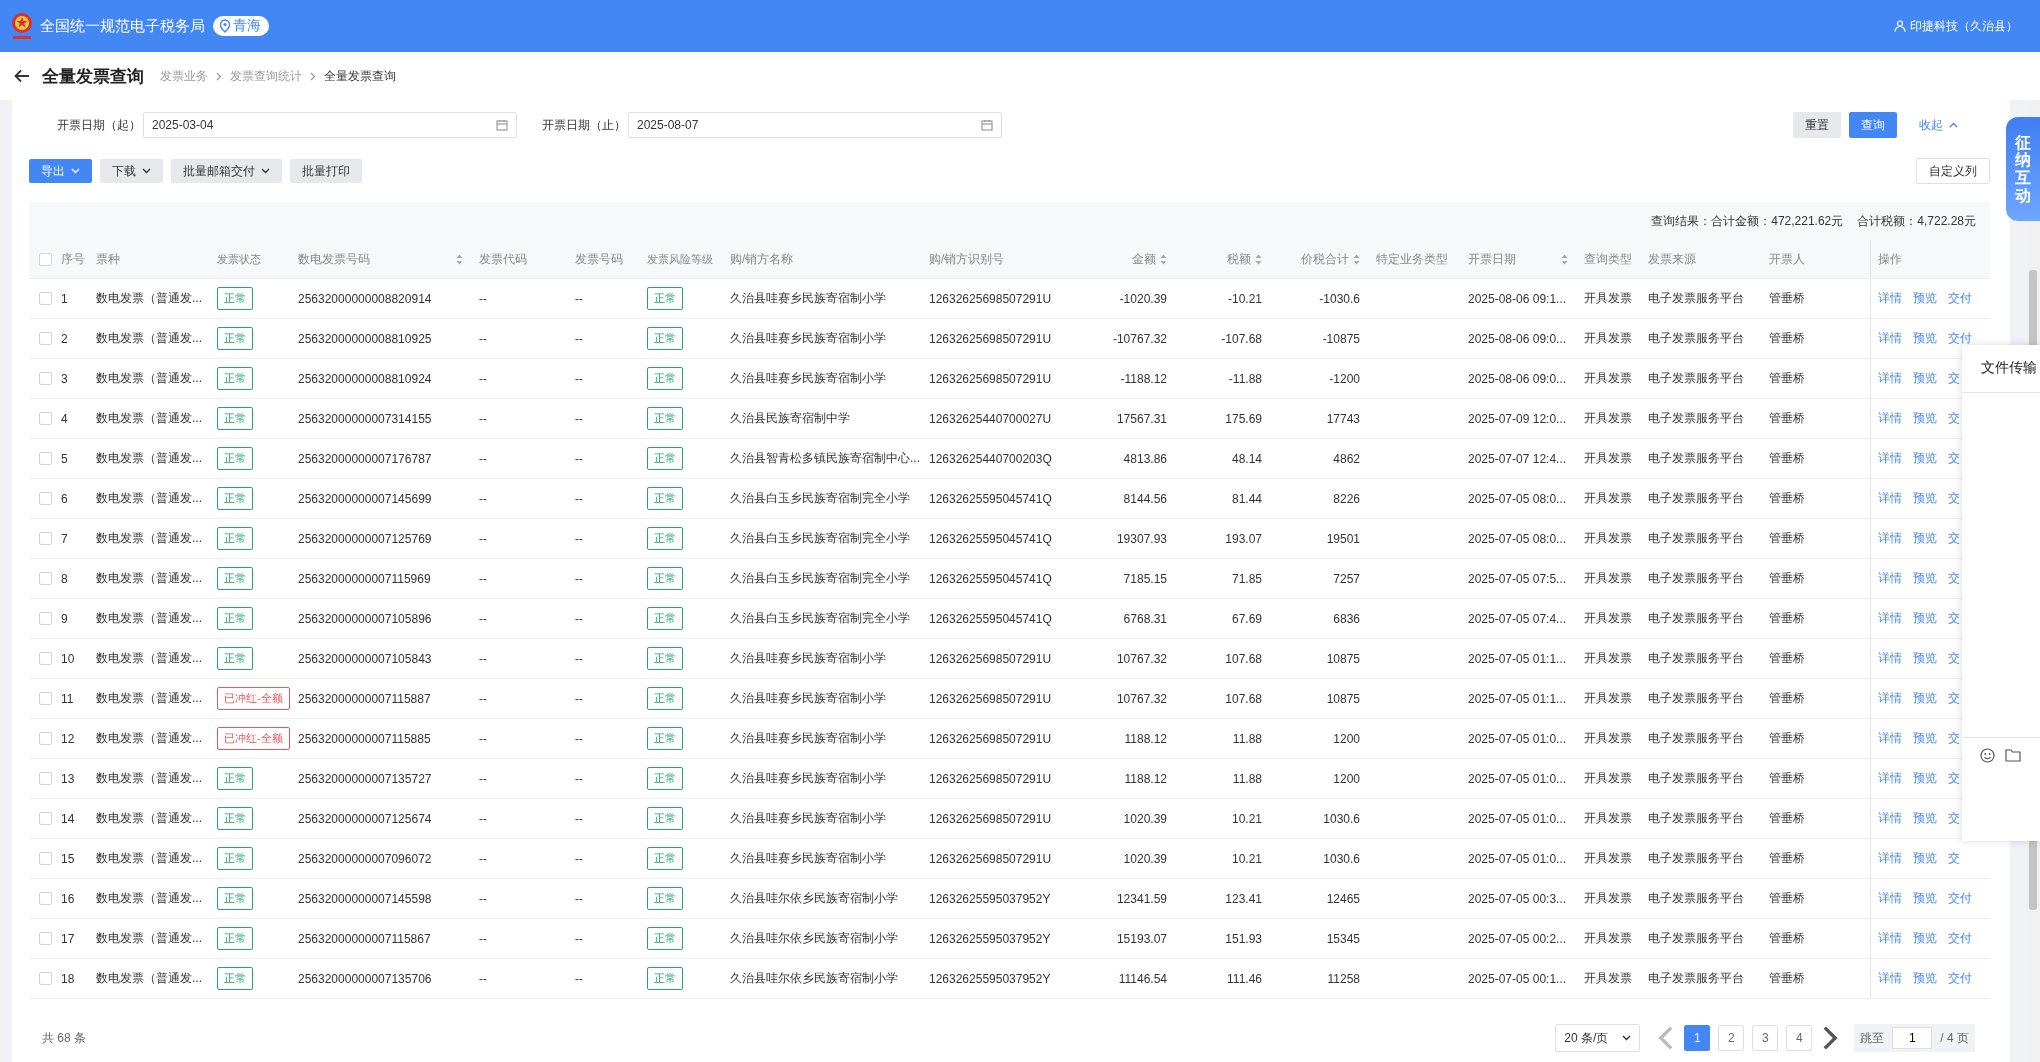 The image size is (2040, 1062). I want to click on collapse-link: 收起, so click(1938, 125).